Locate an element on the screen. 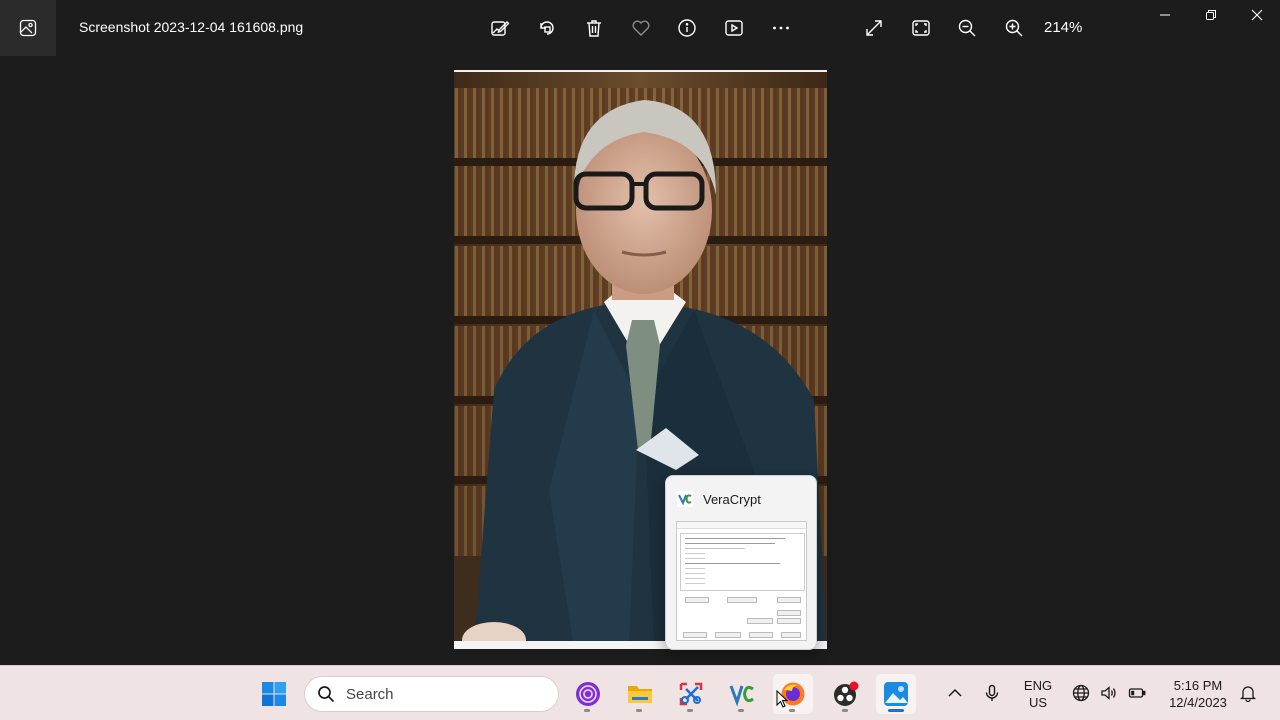 The width and height of the screenshot is (1280, 720). clock-time: 5:16 PM is located at coordinates (1198, 685).